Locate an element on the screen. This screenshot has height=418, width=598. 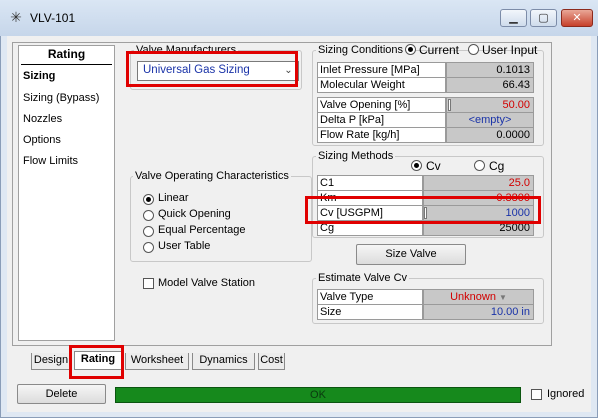
nav-item-sizing-bypass: Sizing (Bypass) is located at coordinates (61, 98).